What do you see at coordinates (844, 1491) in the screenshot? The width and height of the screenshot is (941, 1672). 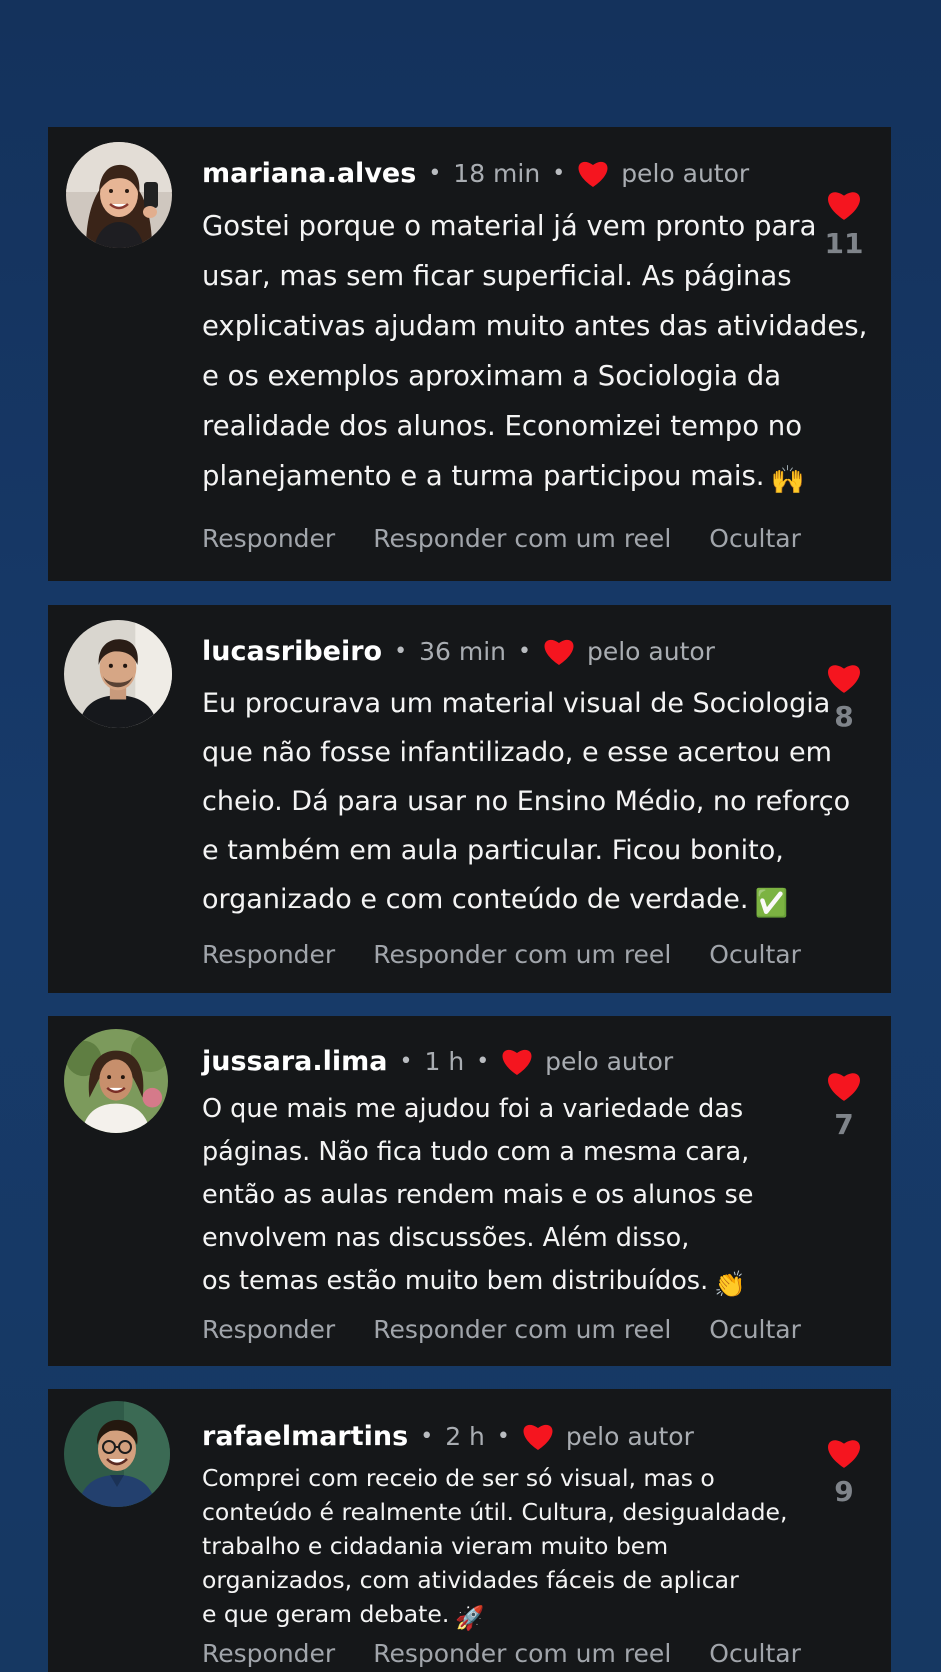 I see `like-count: 9` at bounding box center [844, 1491].